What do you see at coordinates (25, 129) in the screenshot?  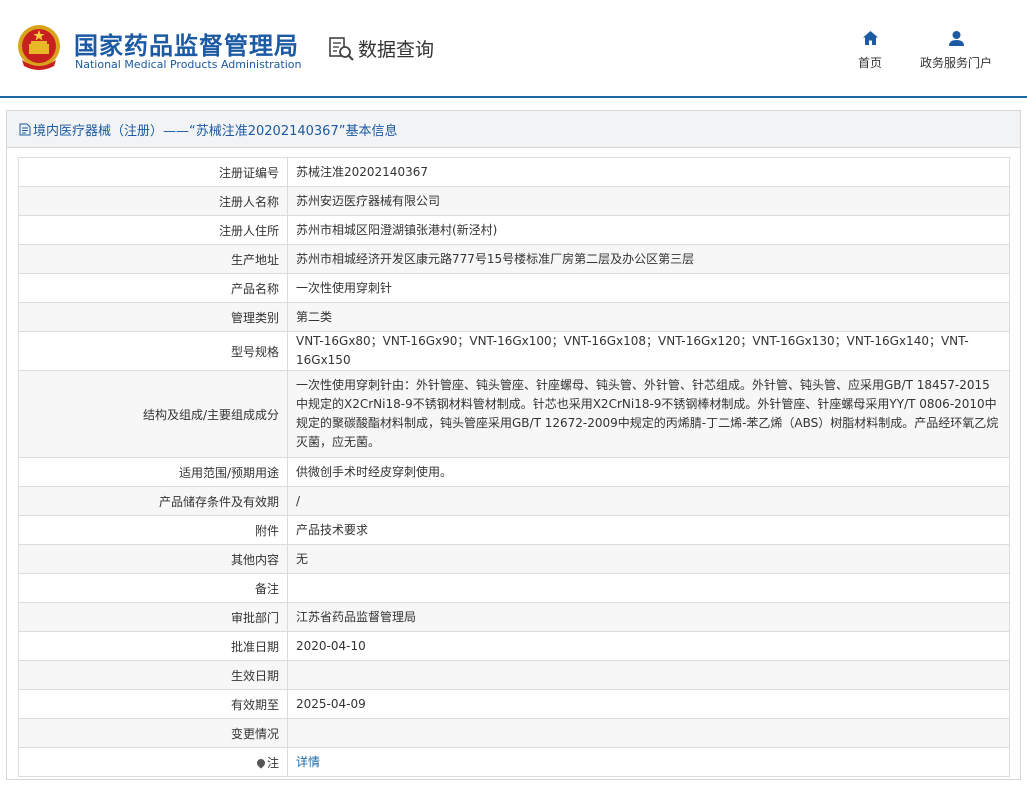 I see `document-icon` at bounding box center [25, 129].